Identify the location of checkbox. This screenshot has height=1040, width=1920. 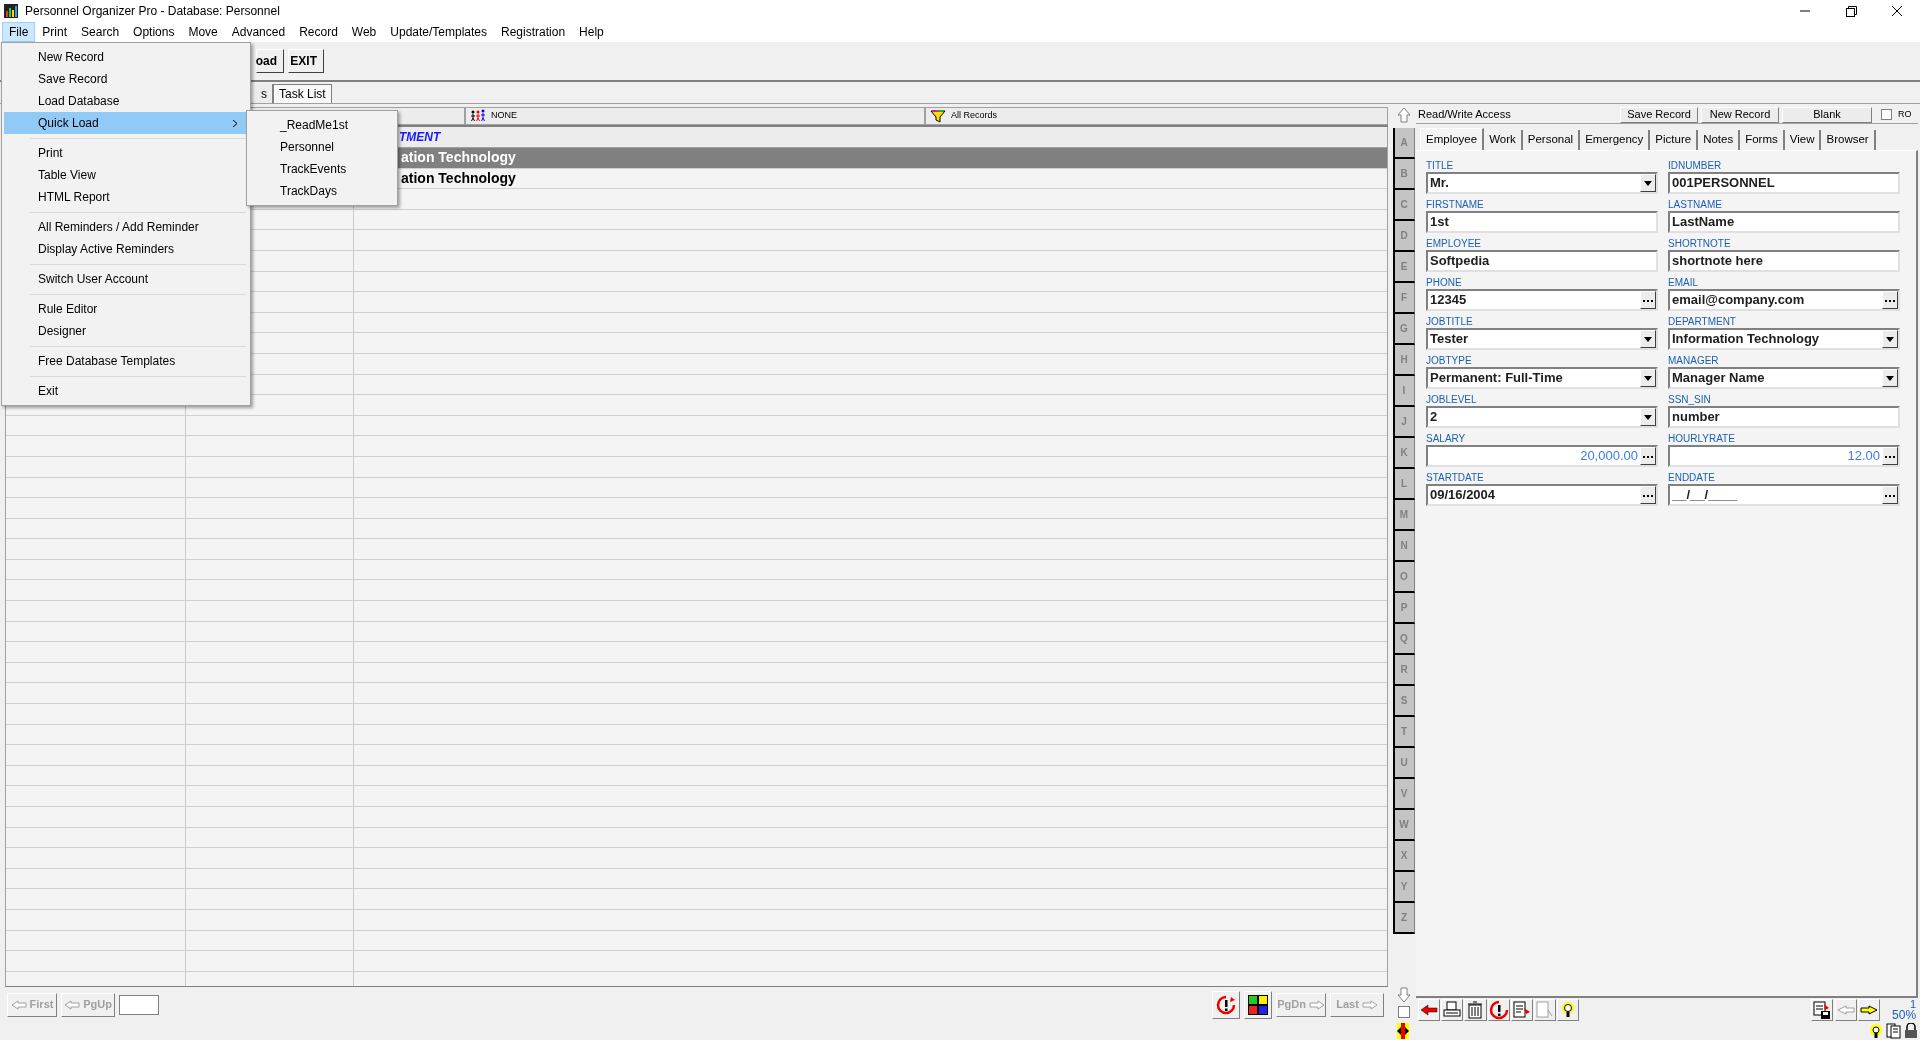
(1403, 1012).